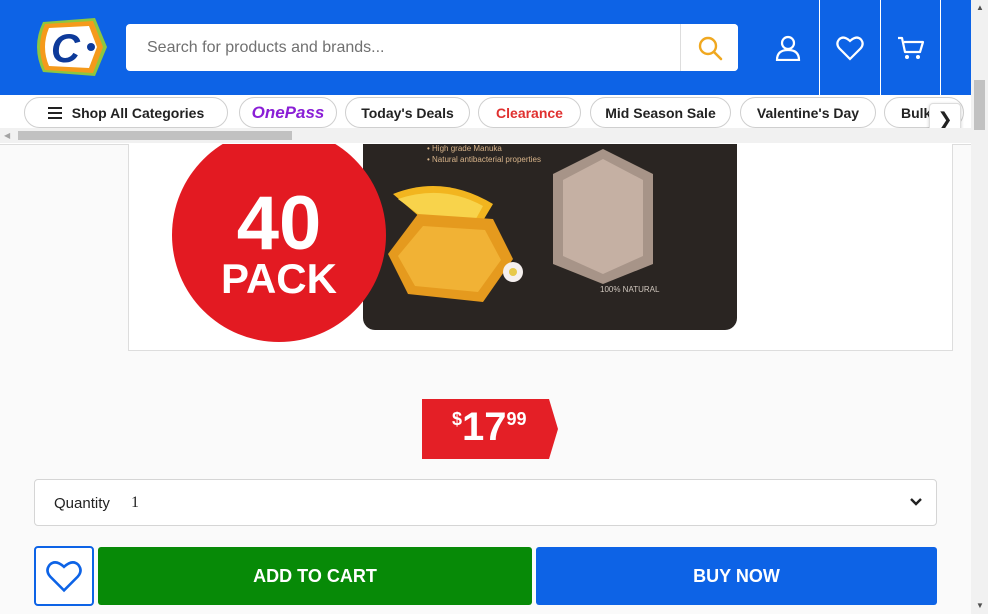 This screenshot has height=614, width=988. I want to click on onepass-logo: OnePass, so click(288, 112).